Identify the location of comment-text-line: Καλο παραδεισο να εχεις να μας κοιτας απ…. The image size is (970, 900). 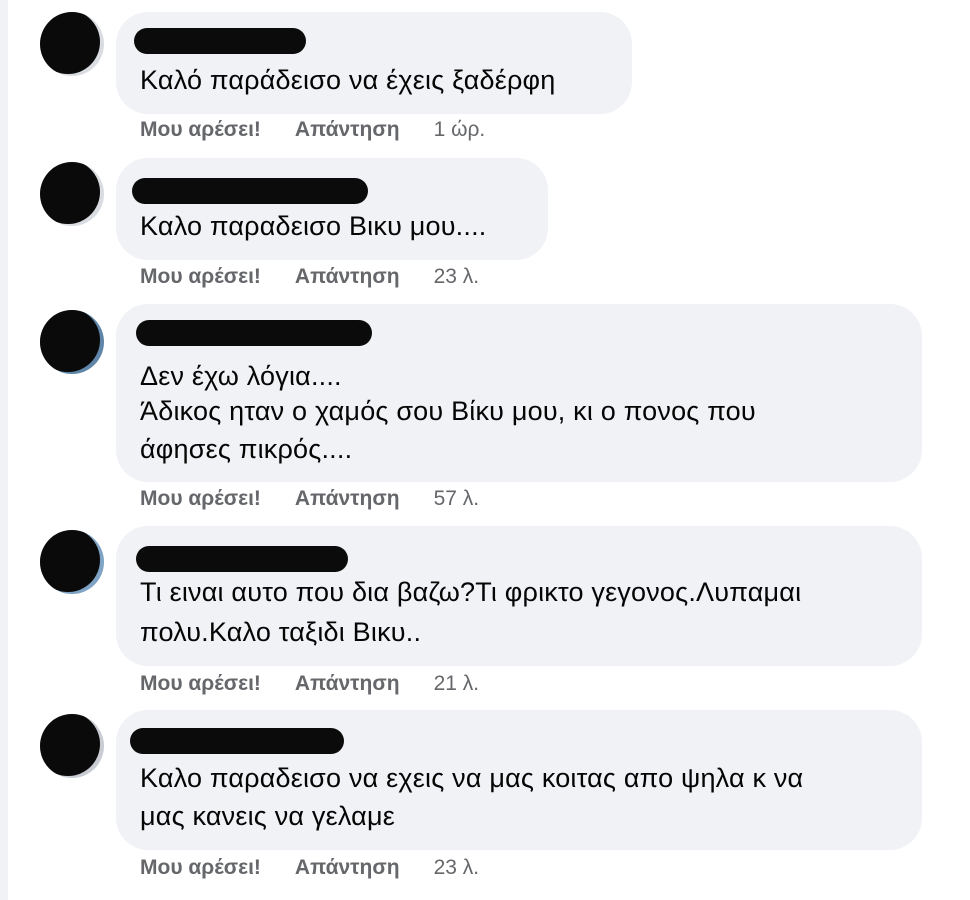
(472, 778).